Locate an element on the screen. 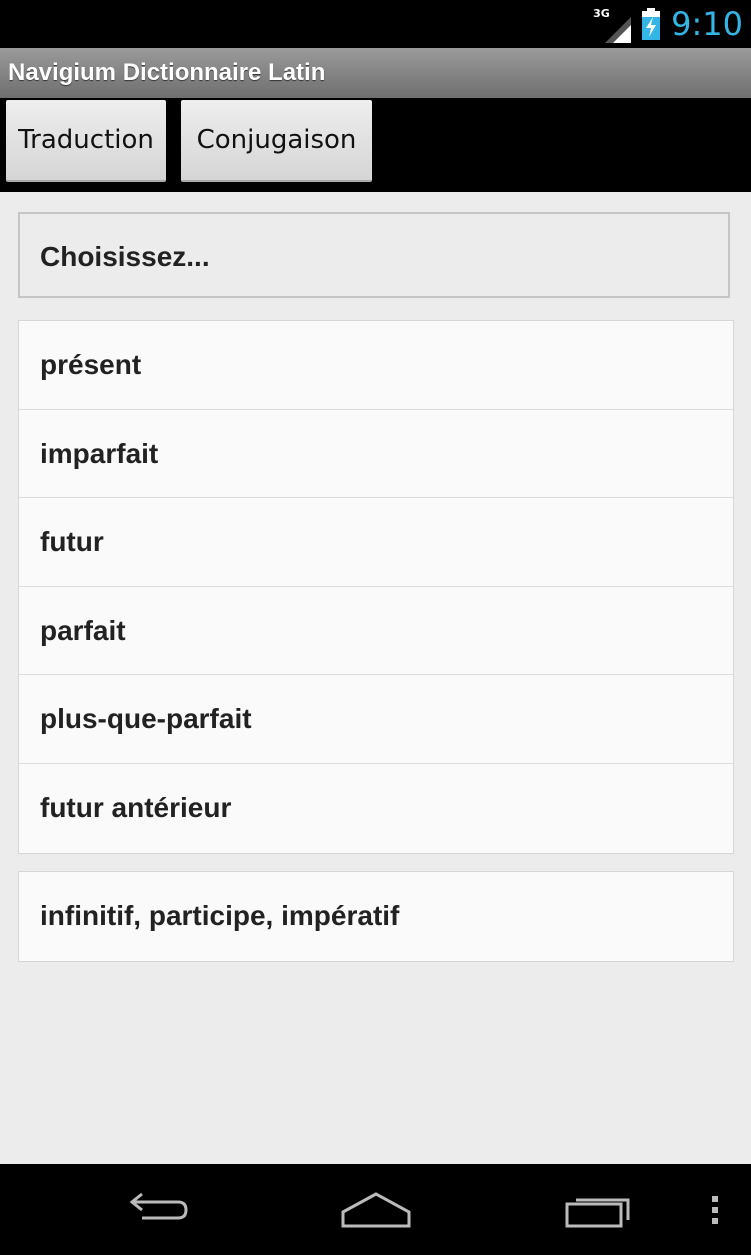 The width and height of the screenshot is (751, 1255). clock: 9:10 is located at coordinates (707, 24).